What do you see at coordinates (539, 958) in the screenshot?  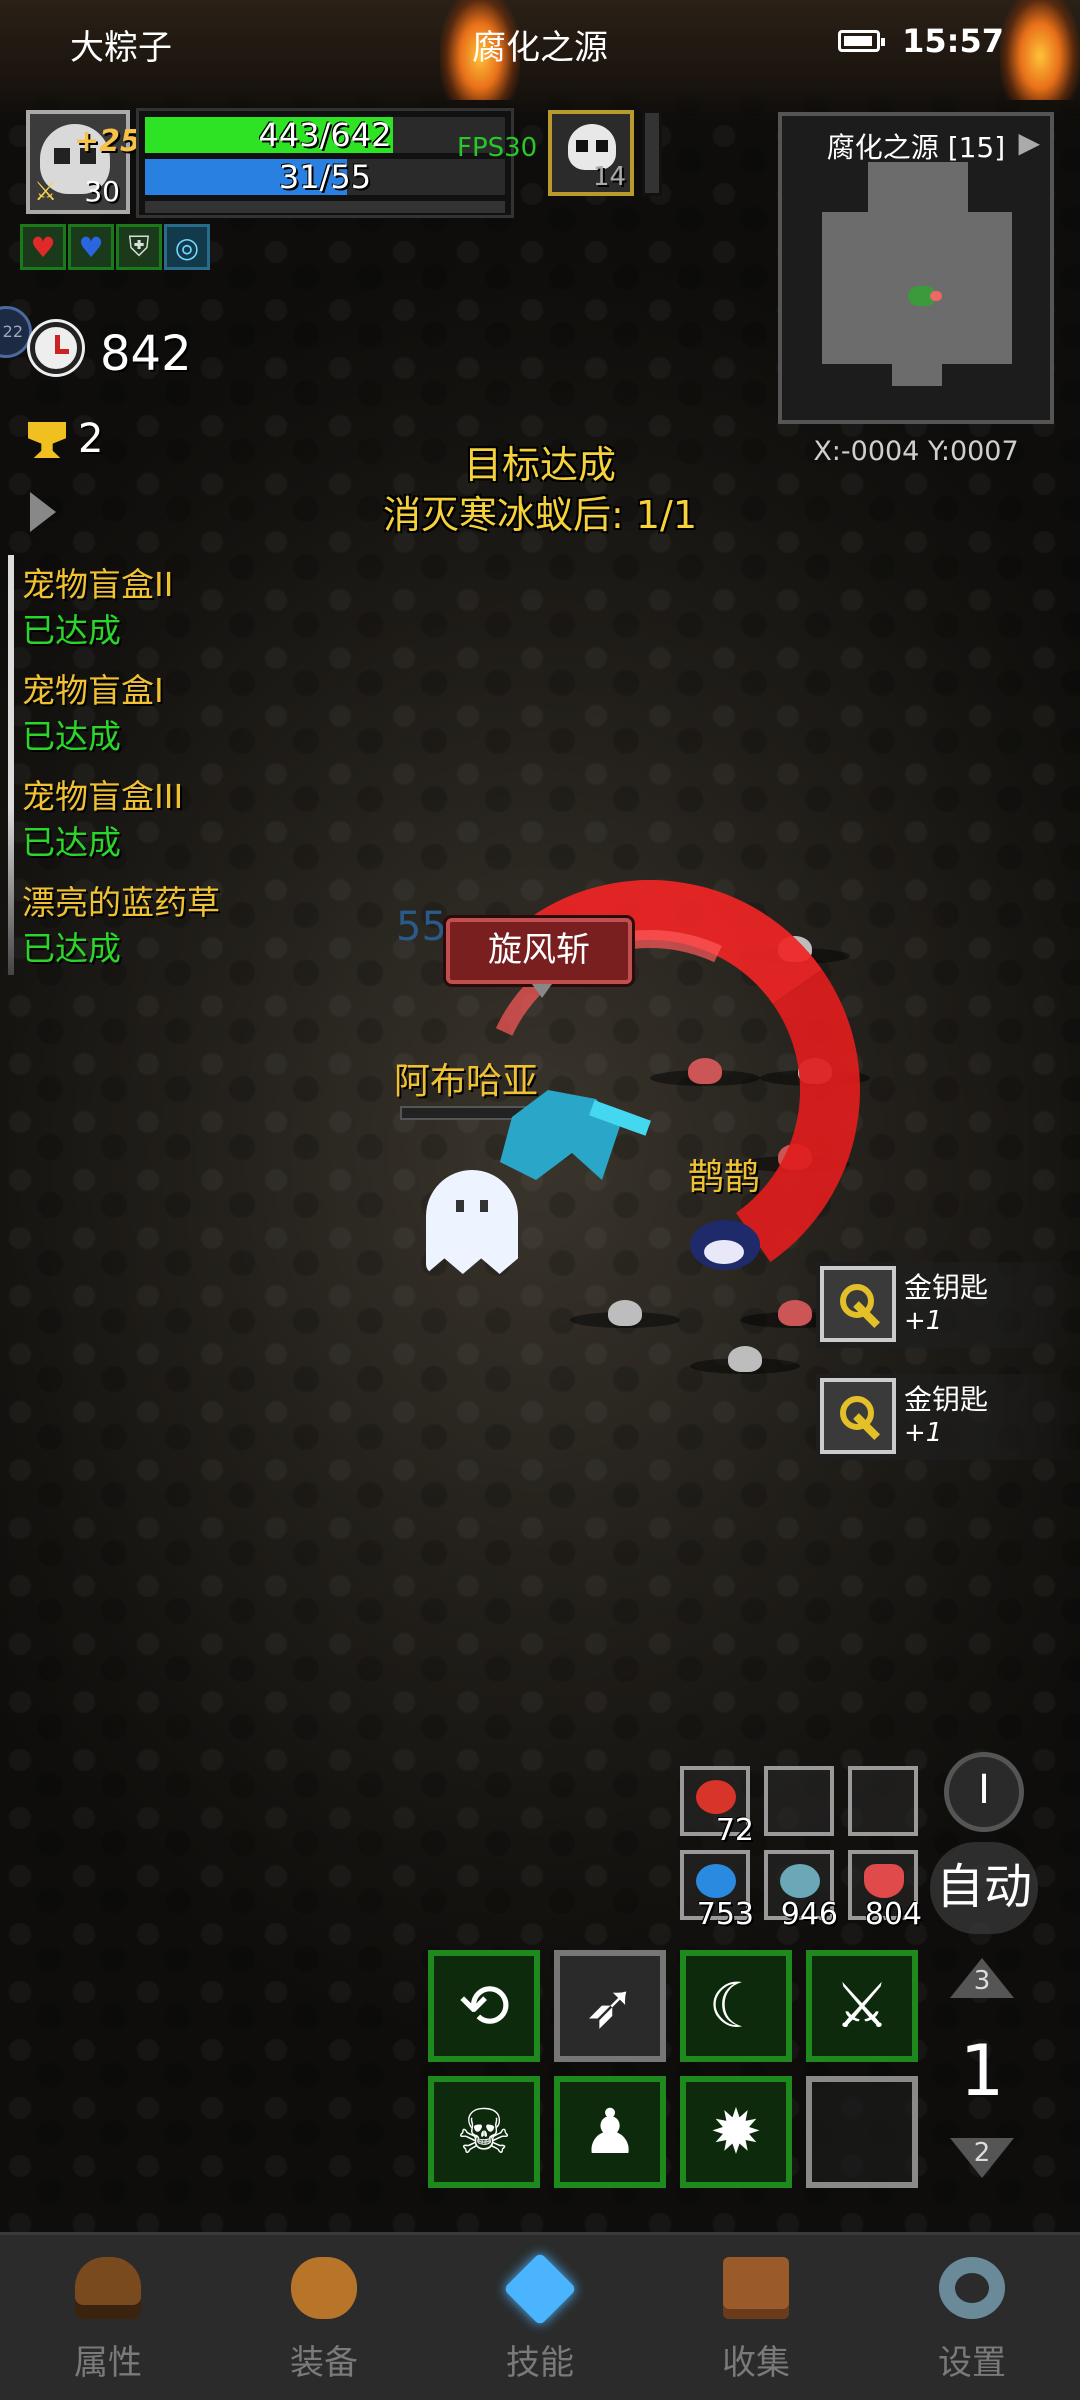 I see `skill-name-popup: 旋风斩` at bounding box center [539, 958].